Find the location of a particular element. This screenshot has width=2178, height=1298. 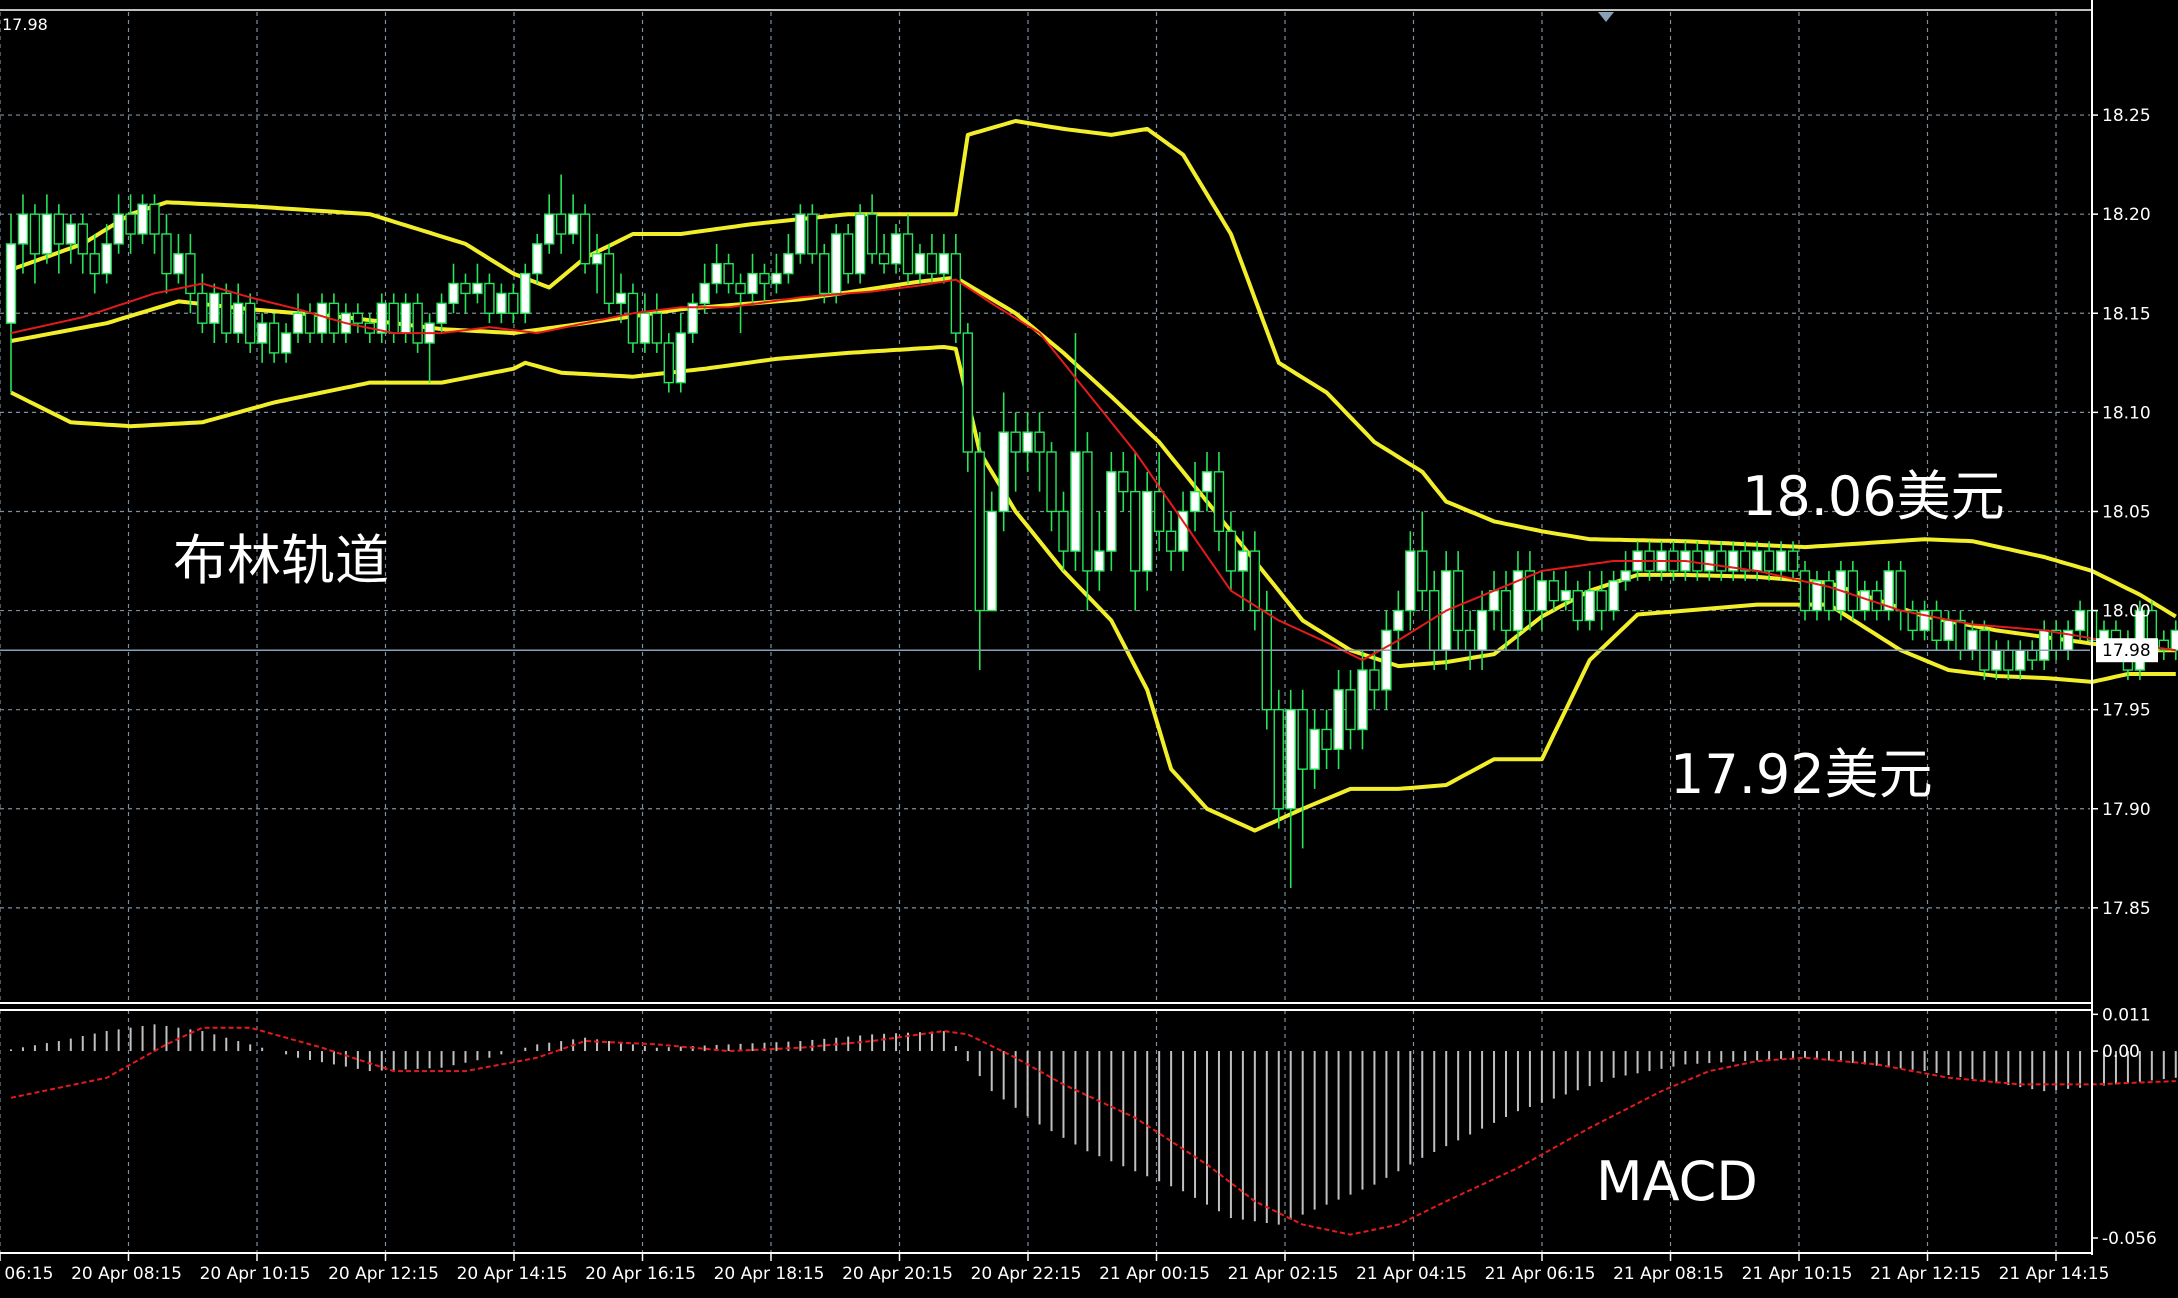

time-tick-label: 21 Apr 02:15 is located at coordinates (1283, 1274).